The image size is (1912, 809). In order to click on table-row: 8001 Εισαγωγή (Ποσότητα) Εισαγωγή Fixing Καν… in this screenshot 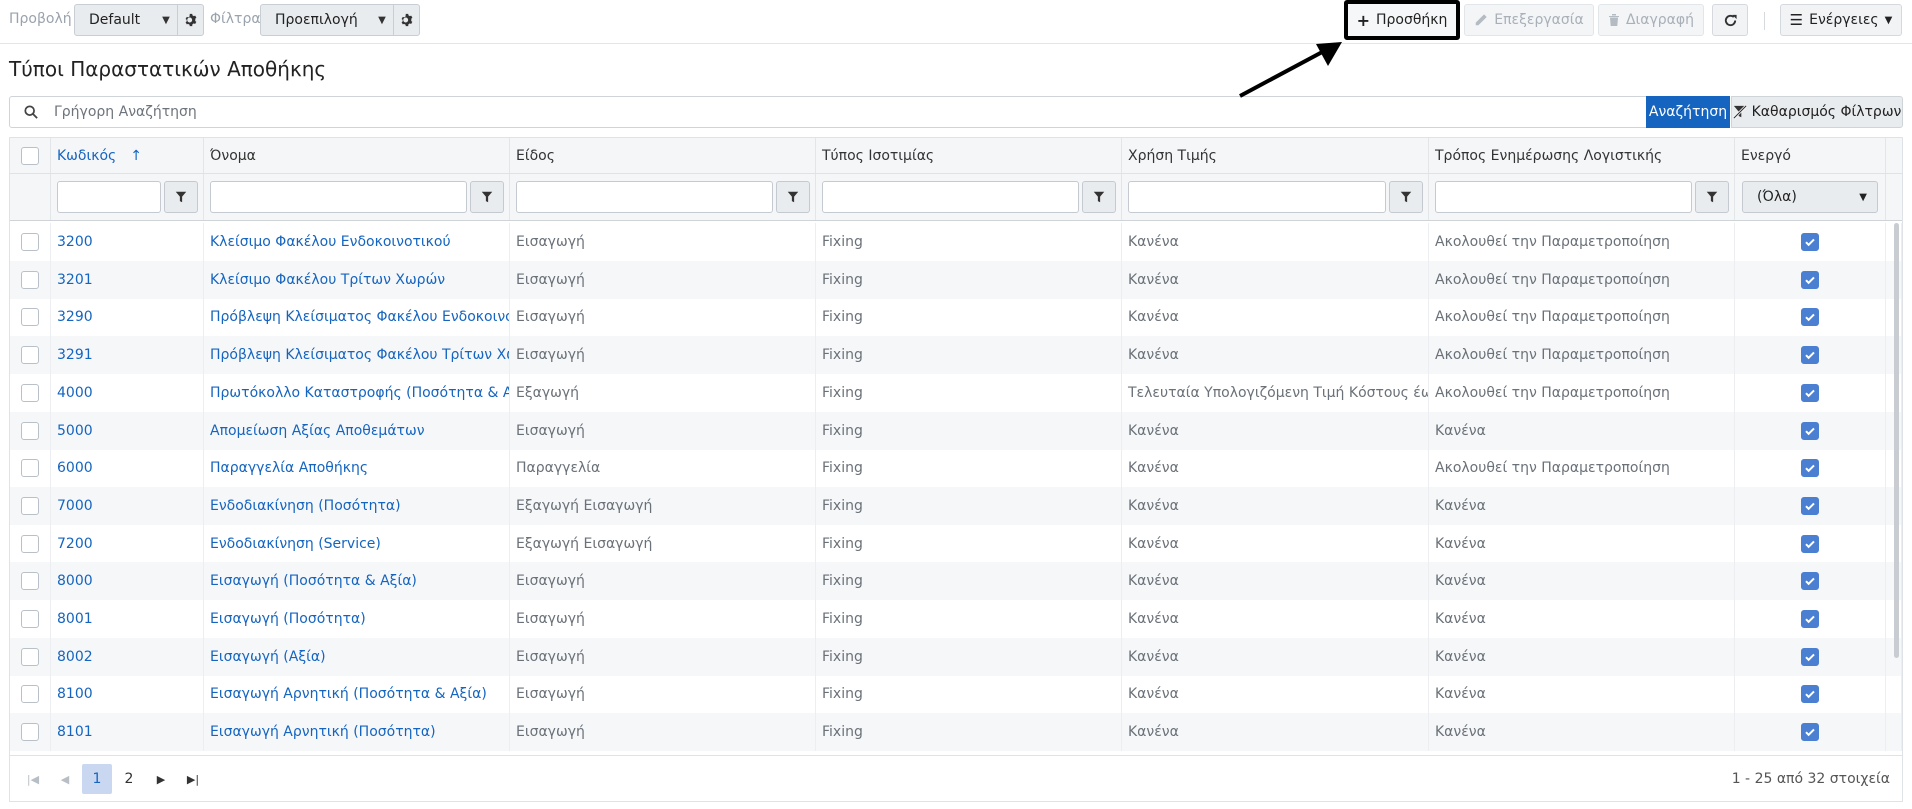, I will do `click(956, 619)`.